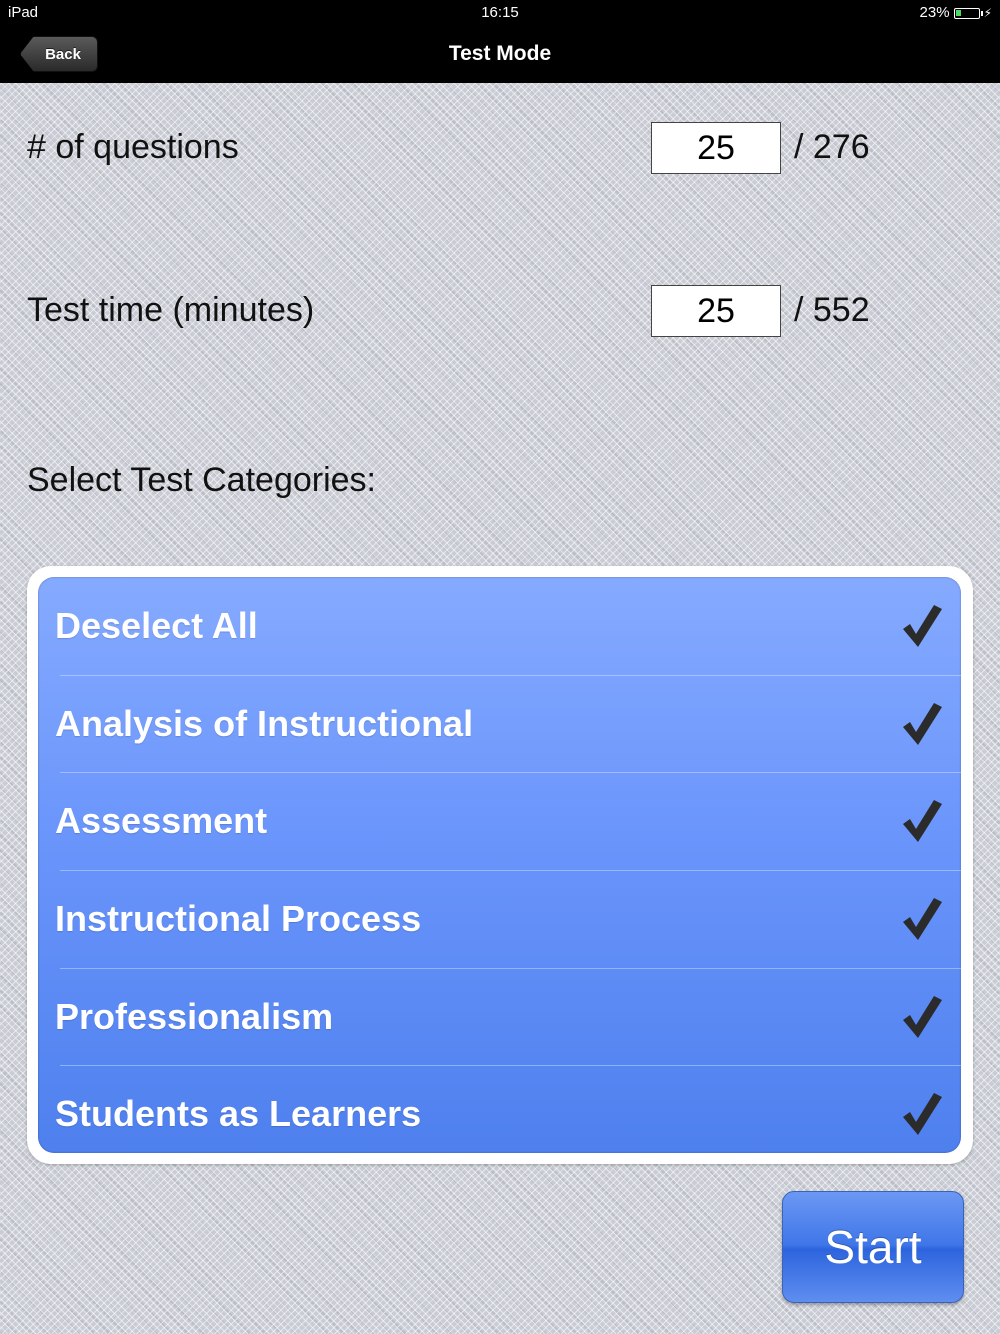 This screenshot has width=1000, height=1334. Describe the element at coordinates (194, 1016) in the screenshot. I see `category-label: Professionalism` at that location.